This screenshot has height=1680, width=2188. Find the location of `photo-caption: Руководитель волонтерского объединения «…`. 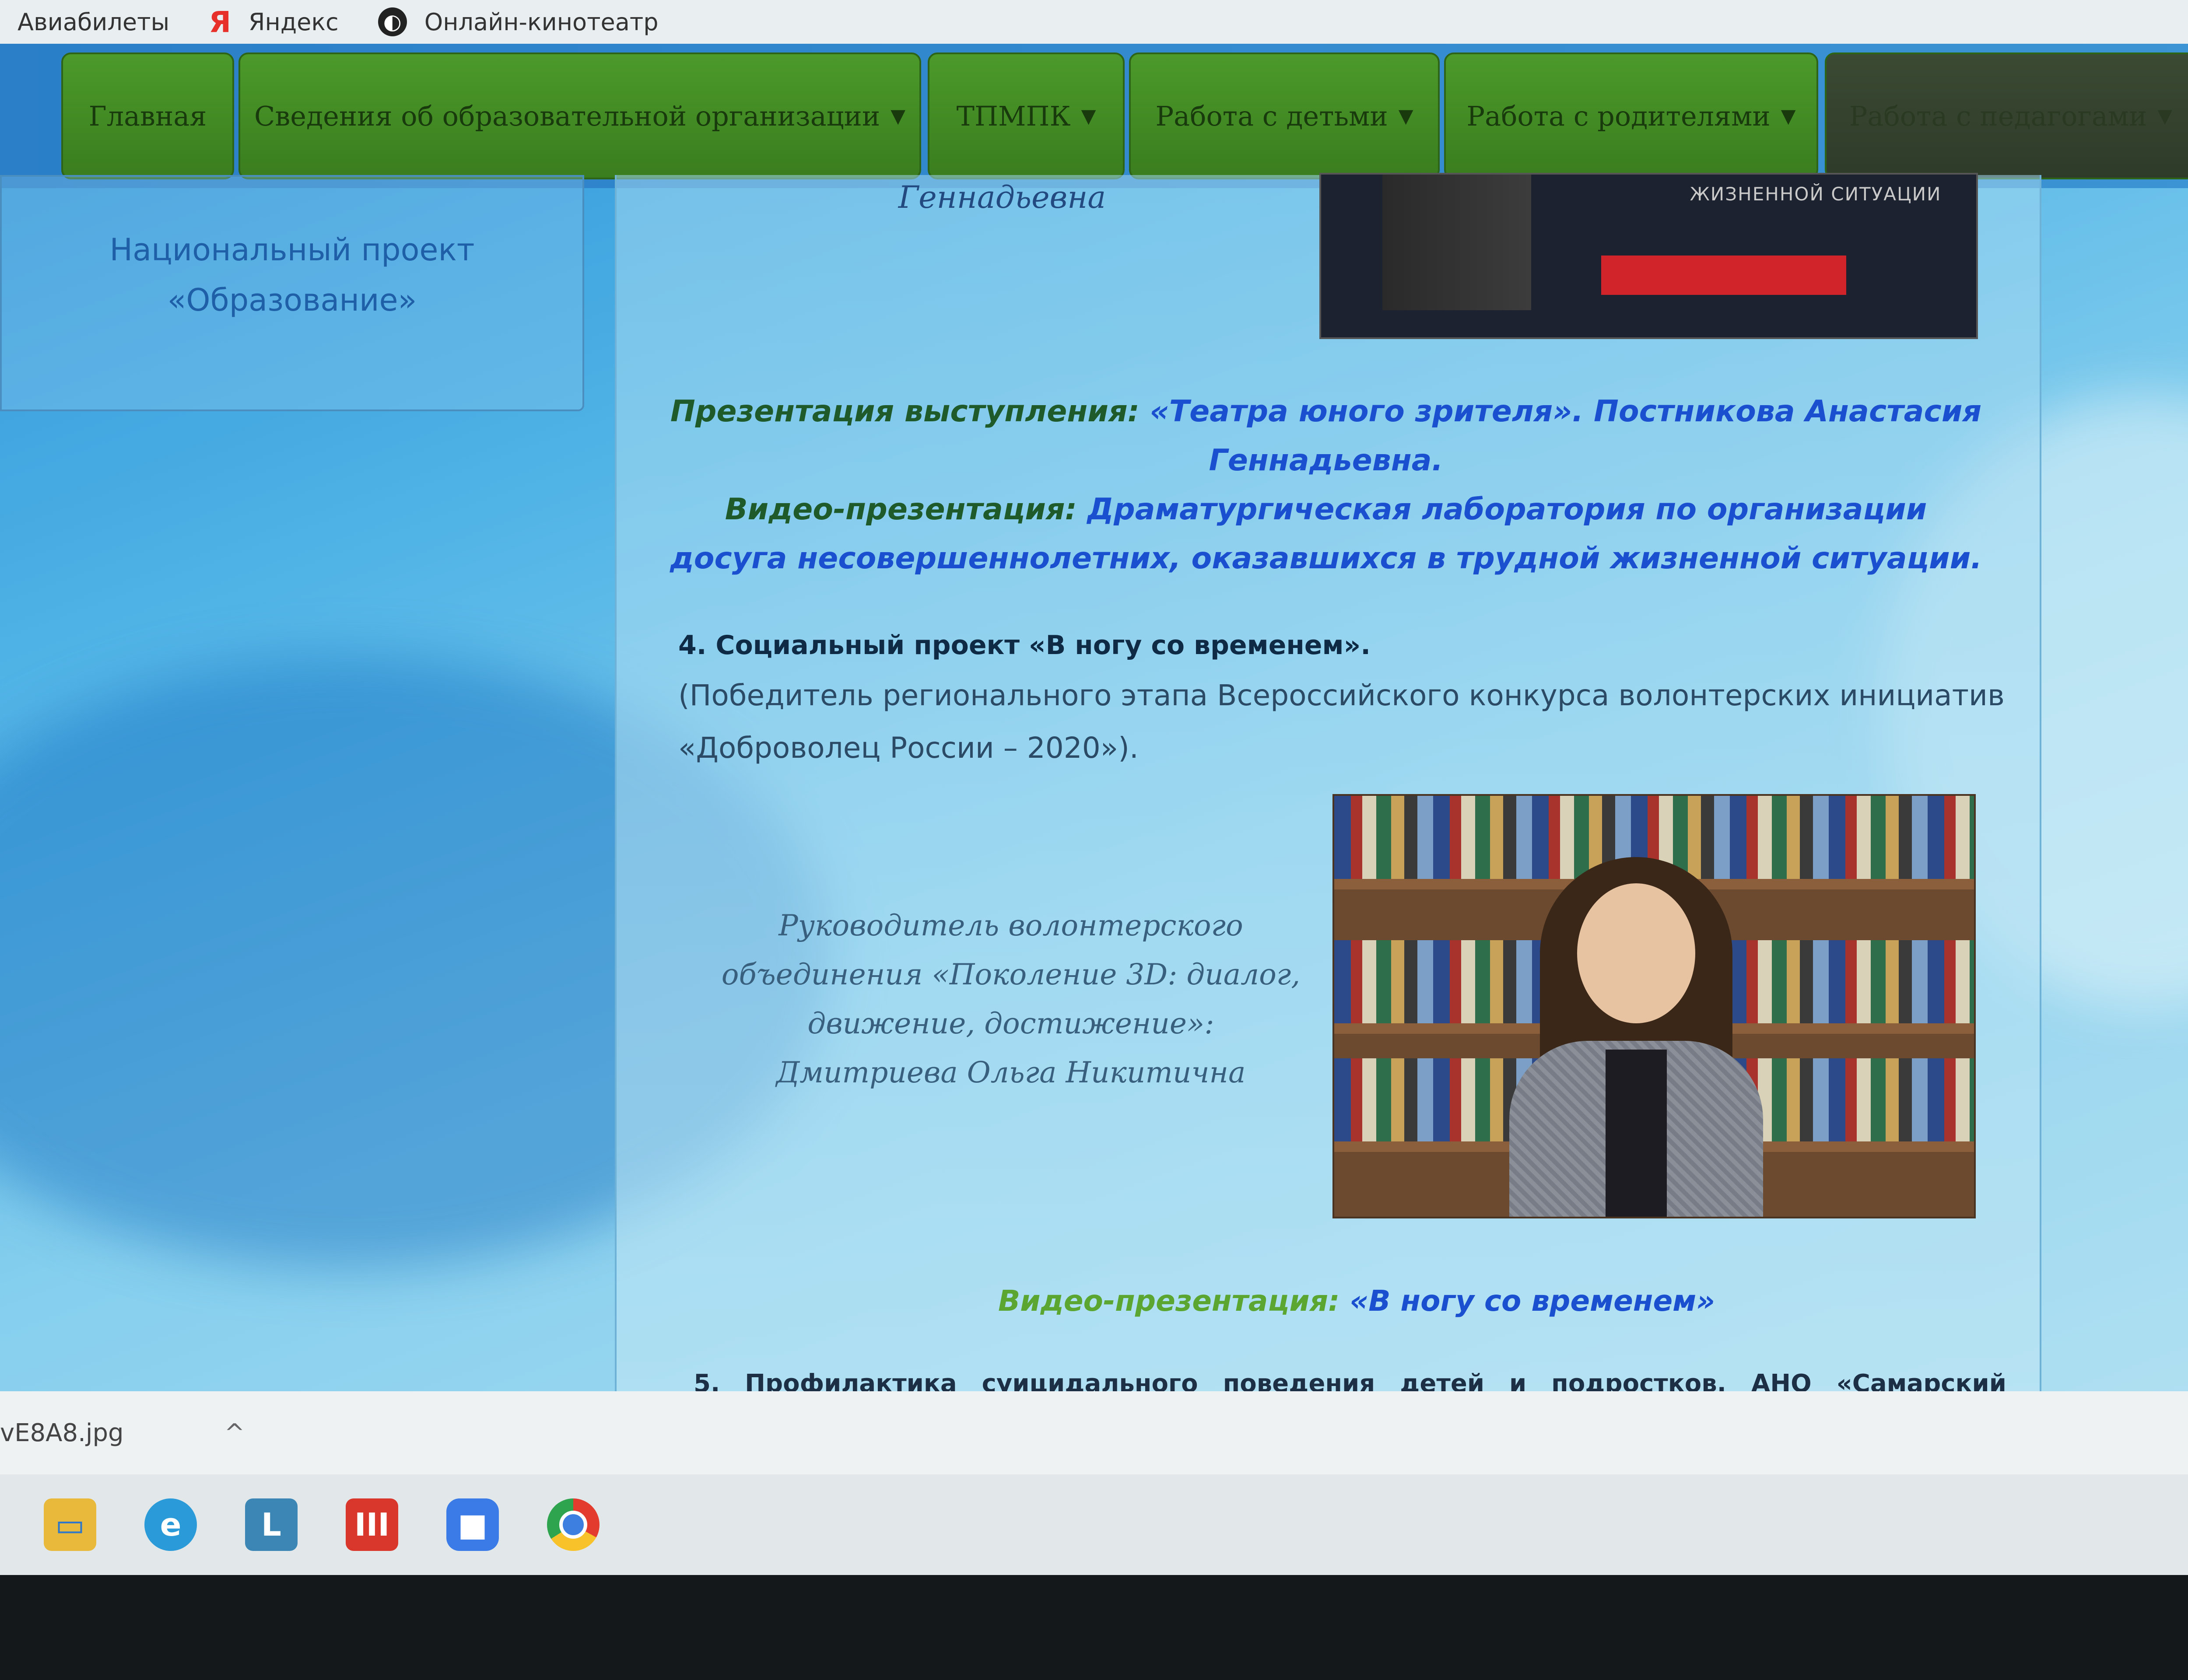

photo-caption: Руководитель волонтерского объединения «… is located at coordinates (1011, 999).